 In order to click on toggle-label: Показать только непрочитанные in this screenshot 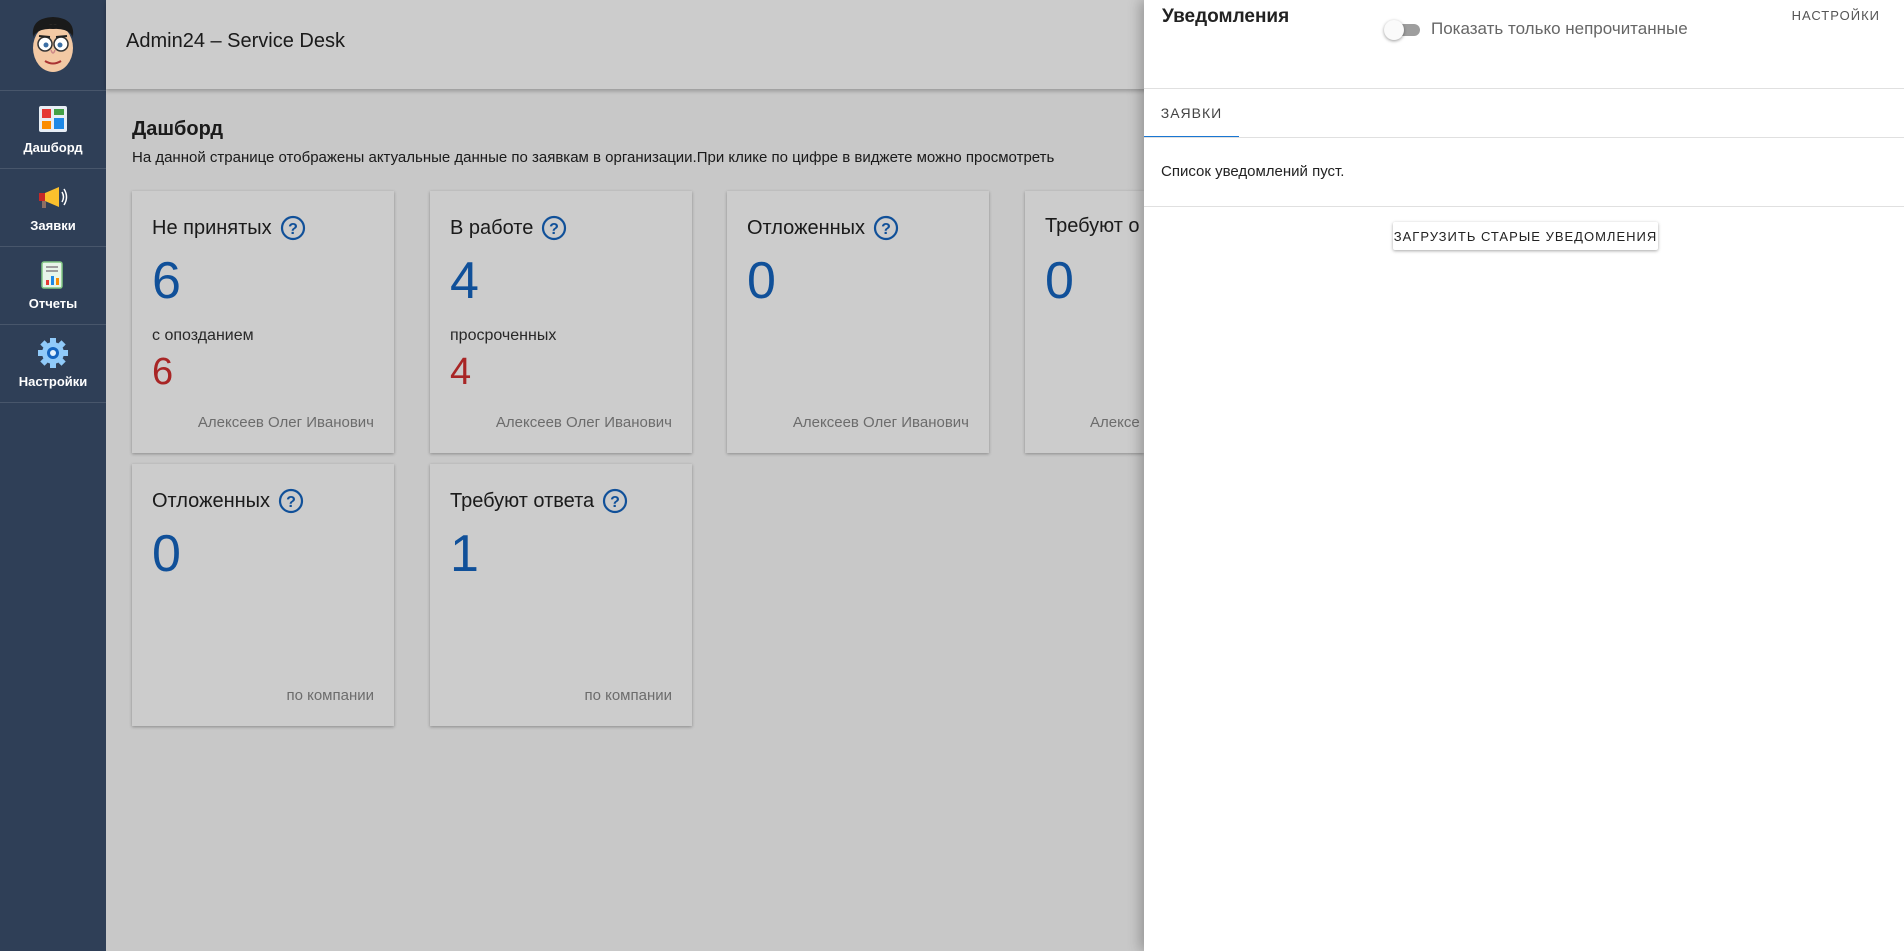, I will do `click(1559, 28)`.